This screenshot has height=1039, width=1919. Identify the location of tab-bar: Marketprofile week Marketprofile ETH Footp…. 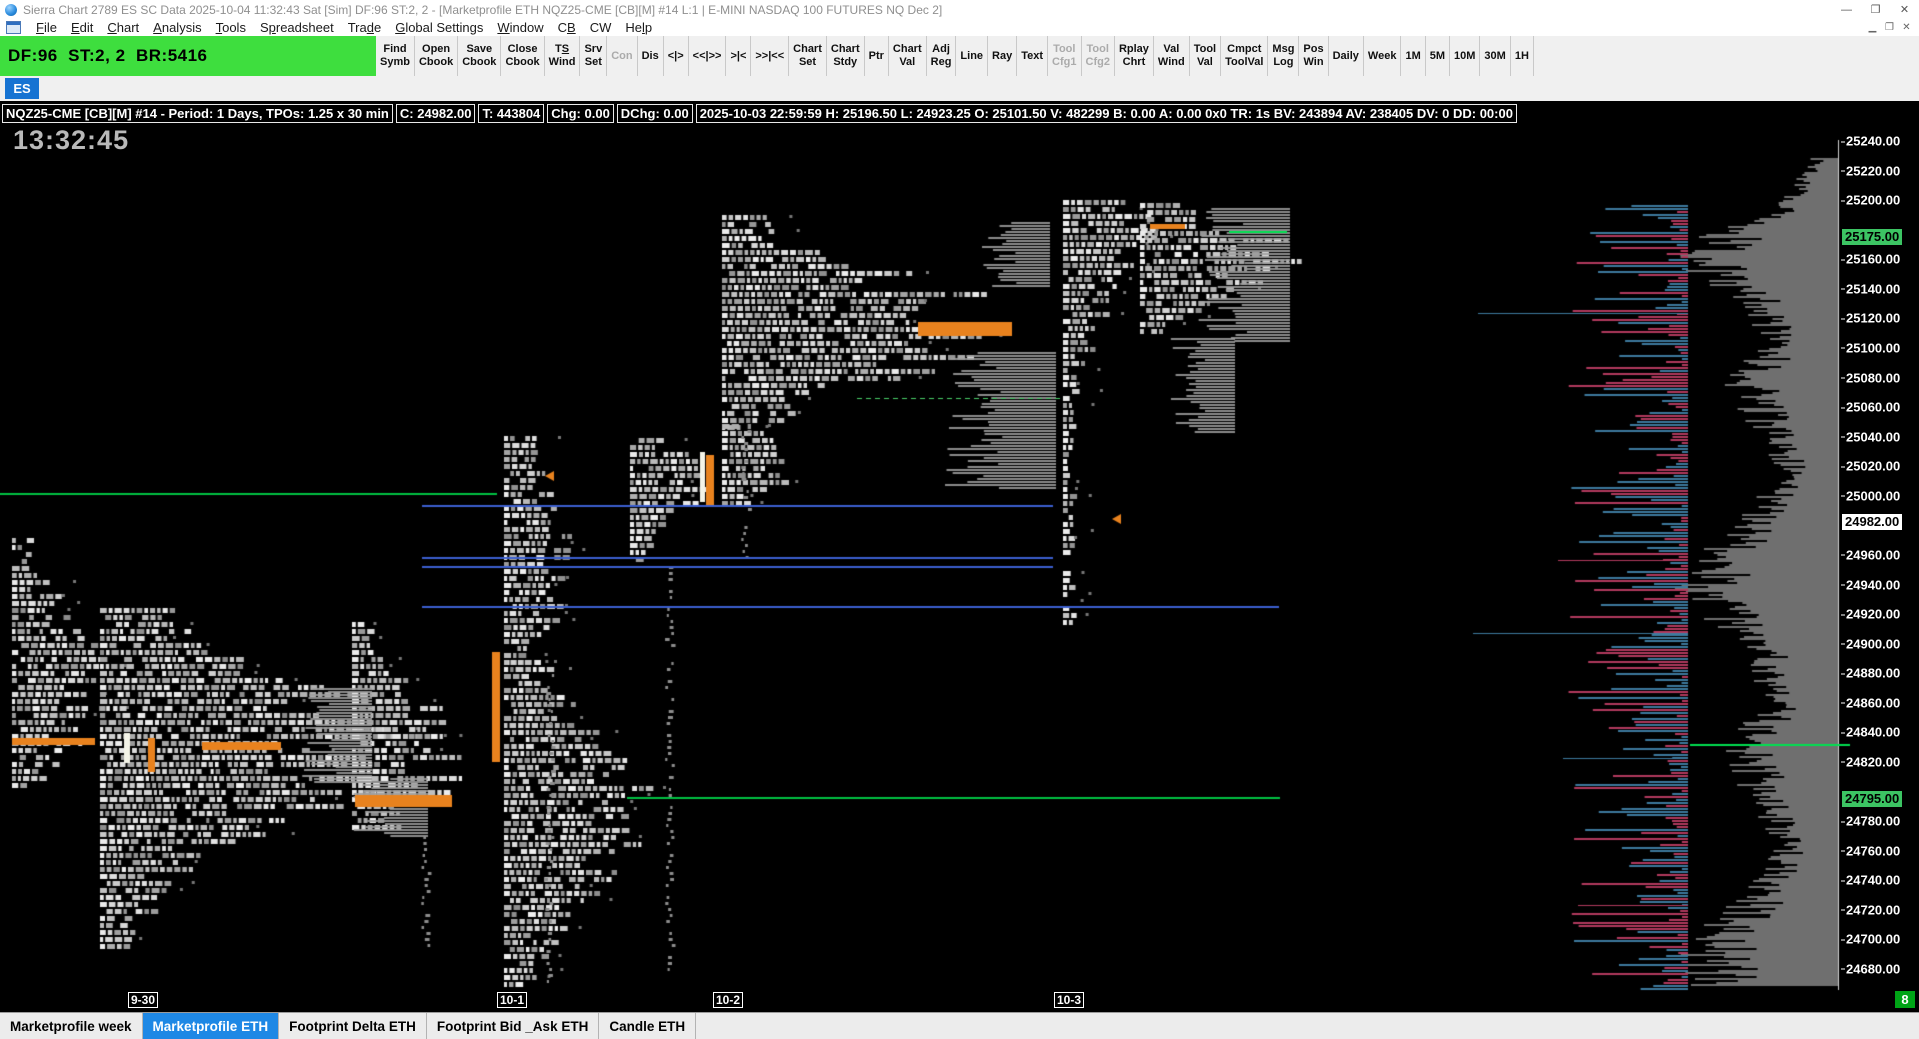
(959, 1025).